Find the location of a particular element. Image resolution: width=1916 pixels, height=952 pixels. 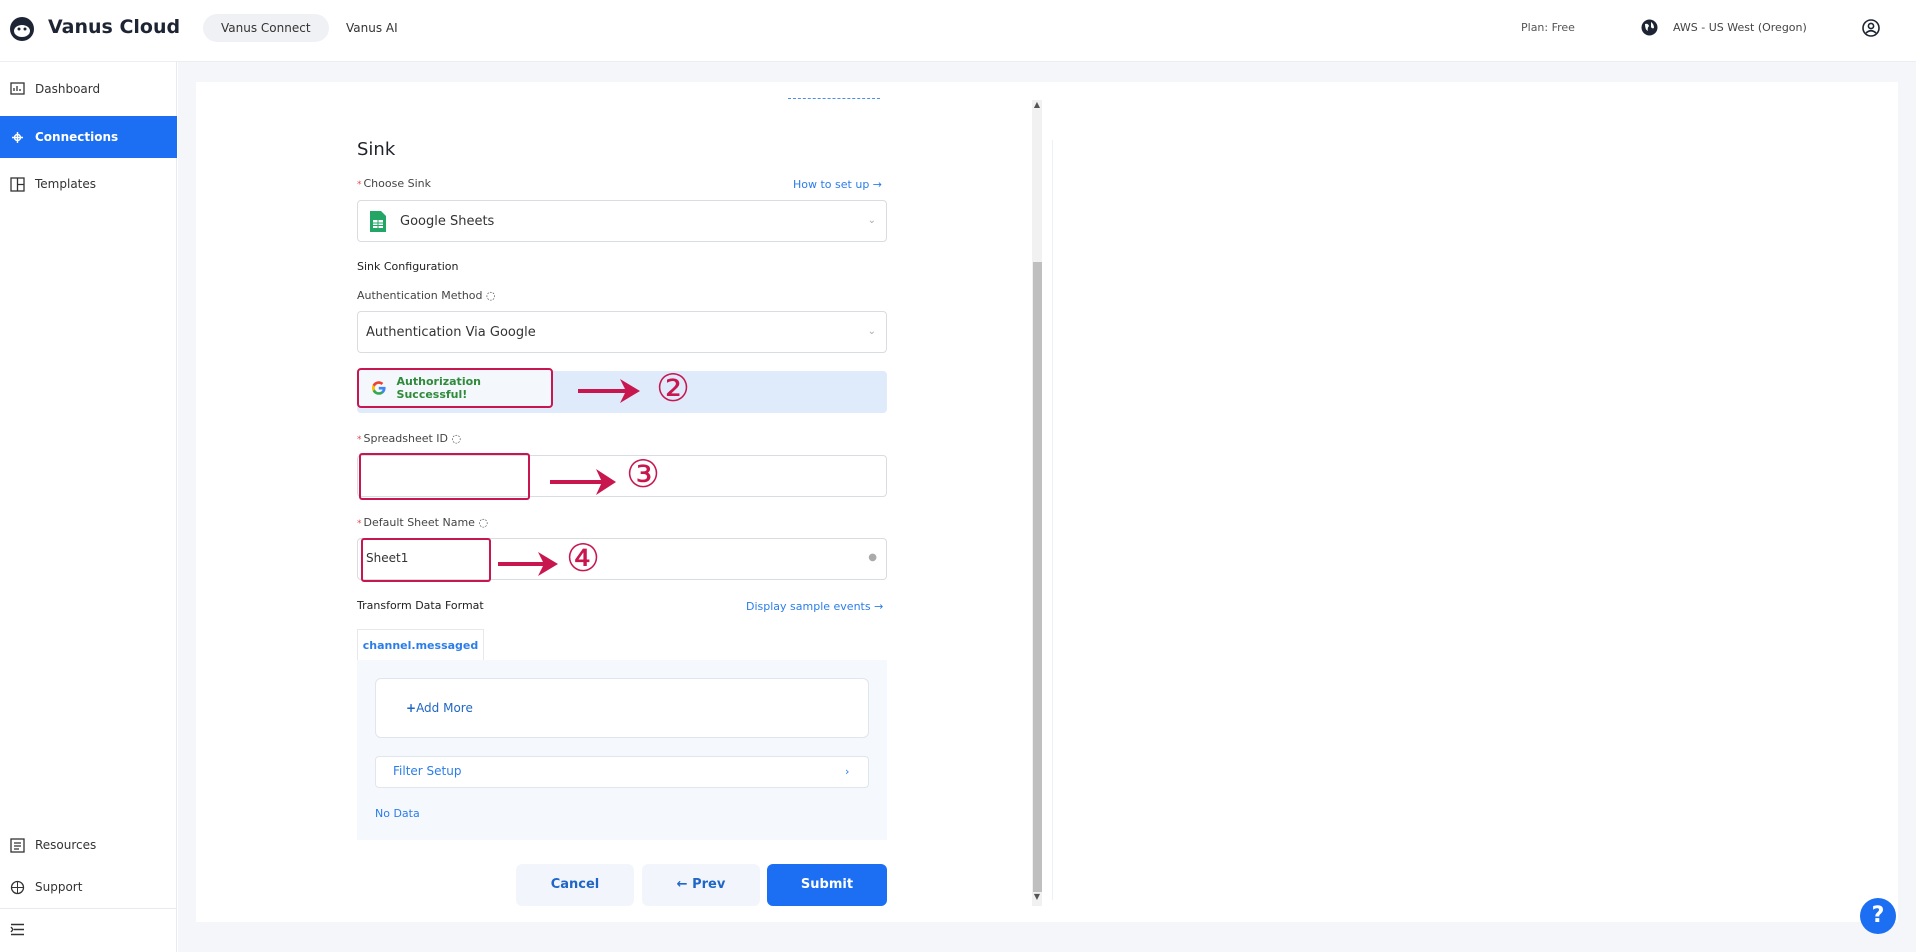

arrow-left-icon: ← is located at coordinates (684, 884).